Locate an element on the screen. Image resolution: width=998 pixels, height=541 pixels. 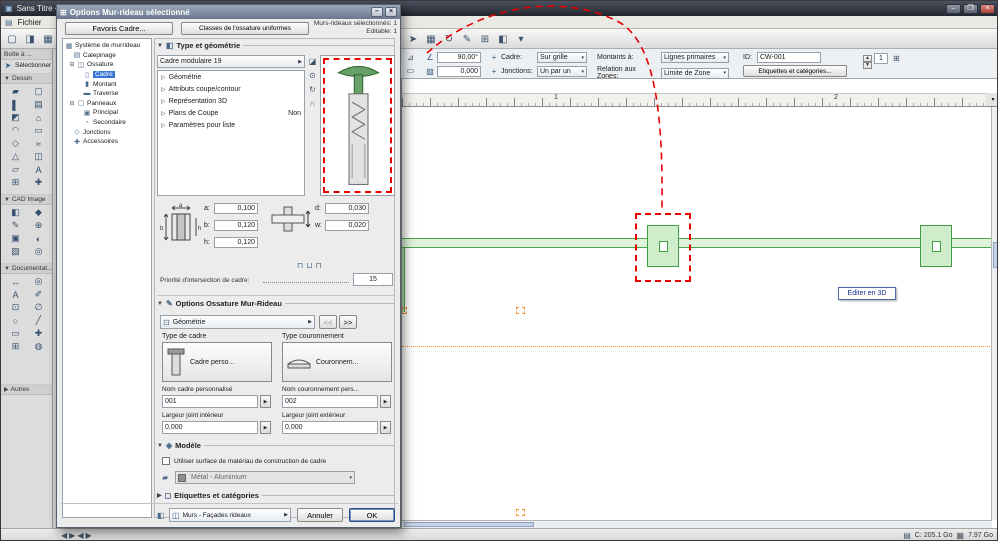
frame-preview is located at coordinates (357, 125).